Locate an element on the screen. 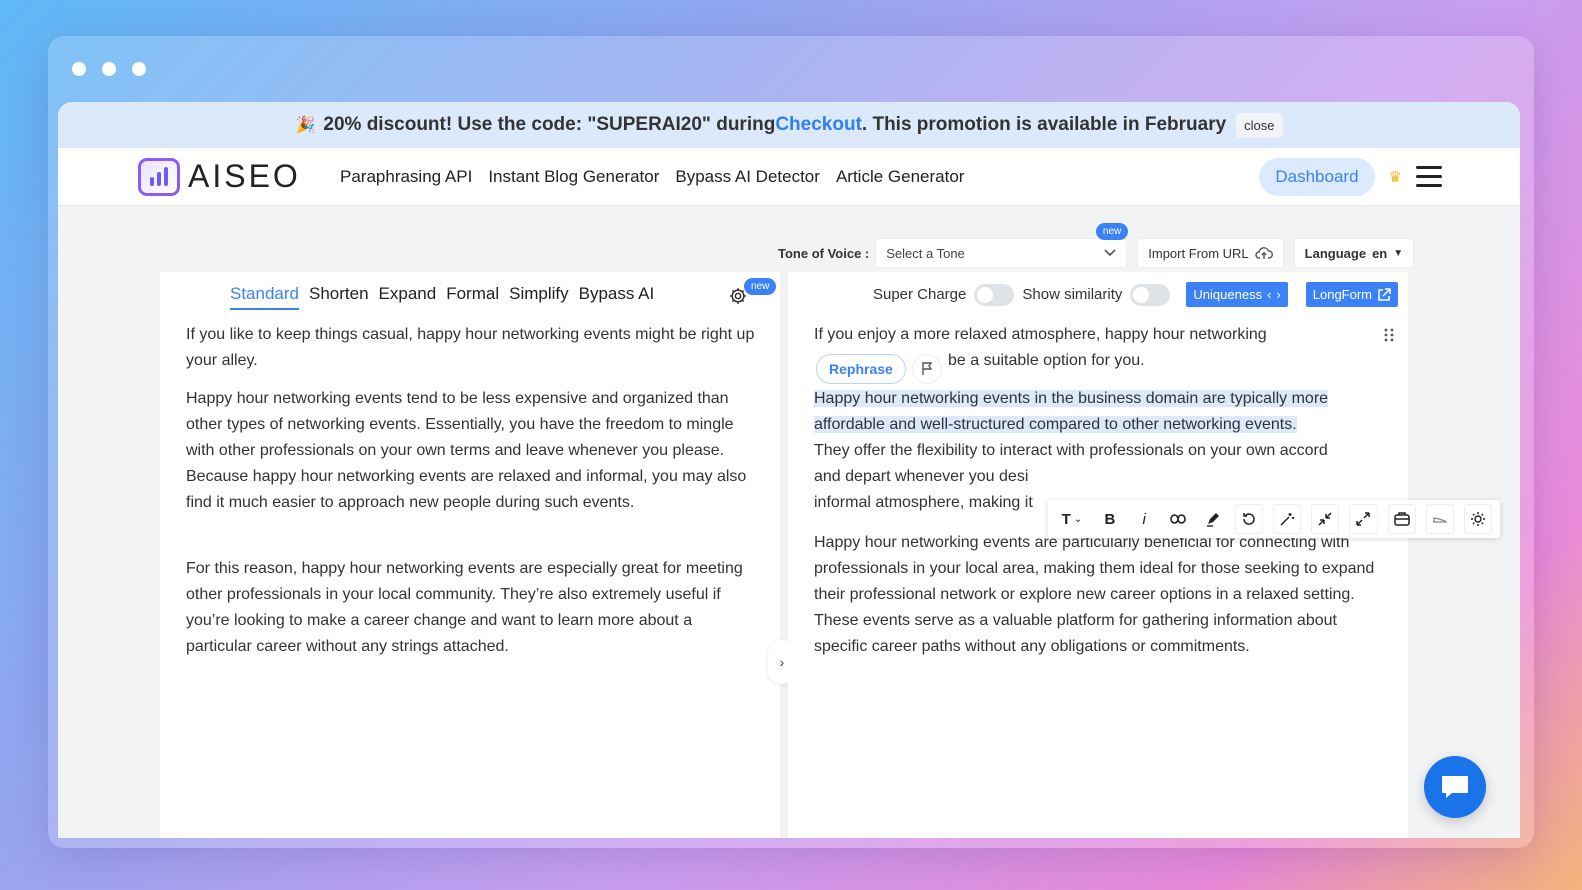 This screenshot has width=1582, height=890. shorten-button is located at coordinates (1325, 519).